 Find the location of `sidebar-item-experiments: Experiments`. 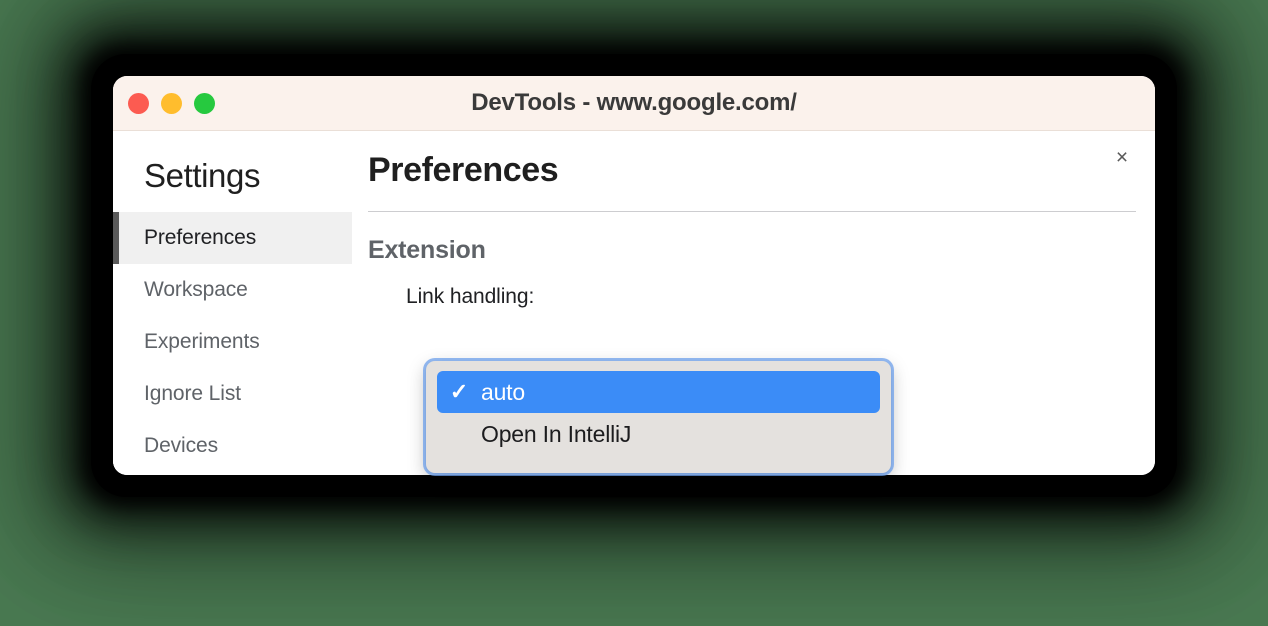

sidebar-item-experiments: Experiments is located at coordinates (232, 342).